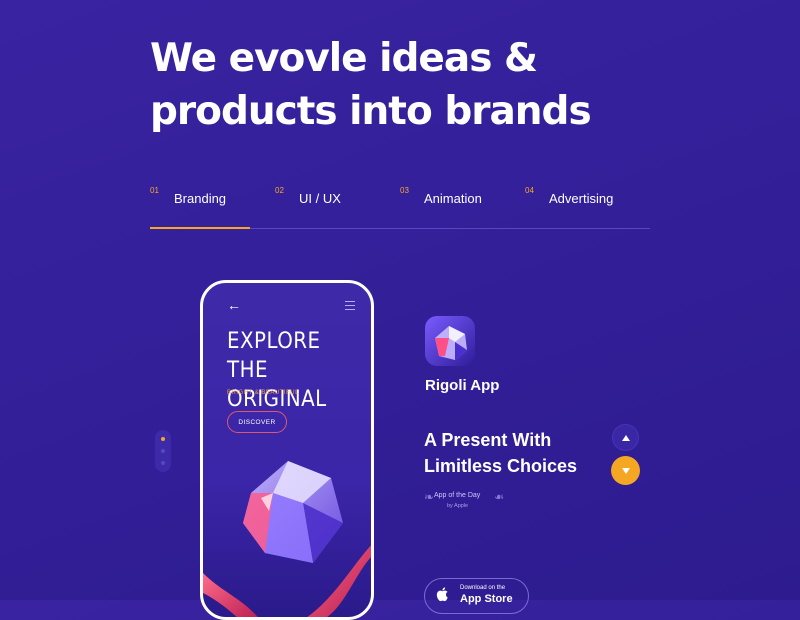 The width and height of the screenshot is (800, 620). What do you see at coordinates (320, 198) in the screenshot?
I see `tab-label: UI / UX` at bounding box center [320, 198].